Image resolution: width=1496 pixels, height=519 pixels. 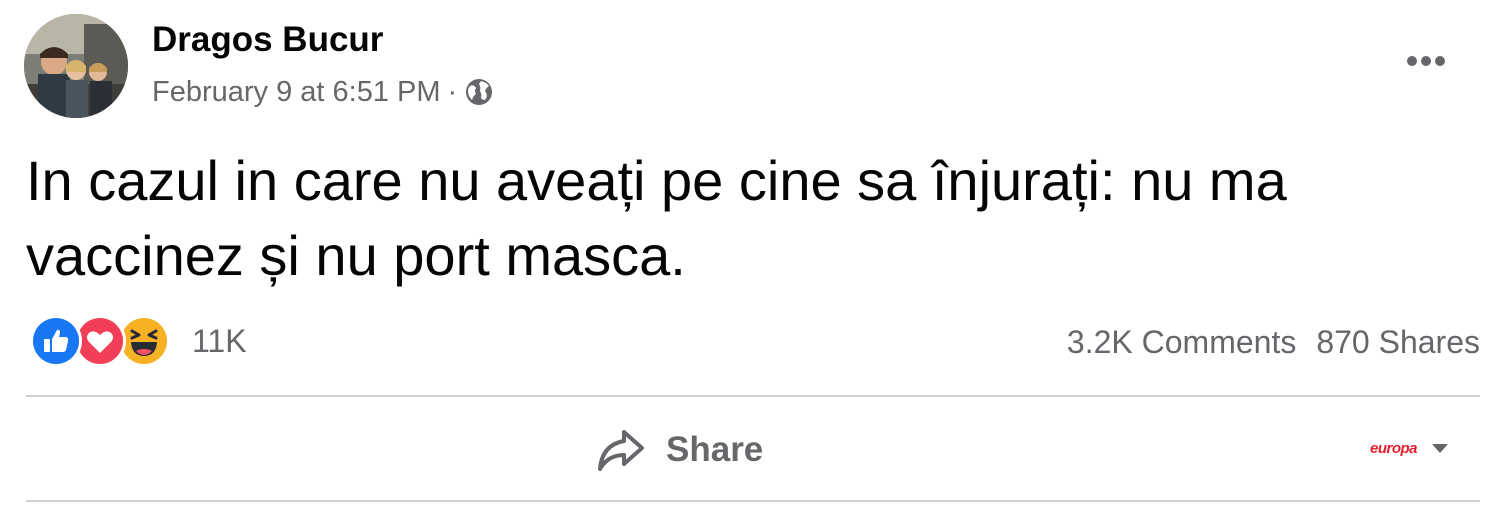 What do you see at coordinates (1398, 342) in the screenshot?
I see `shares-count: 870 Shares` at bounding box center [1398, 342].